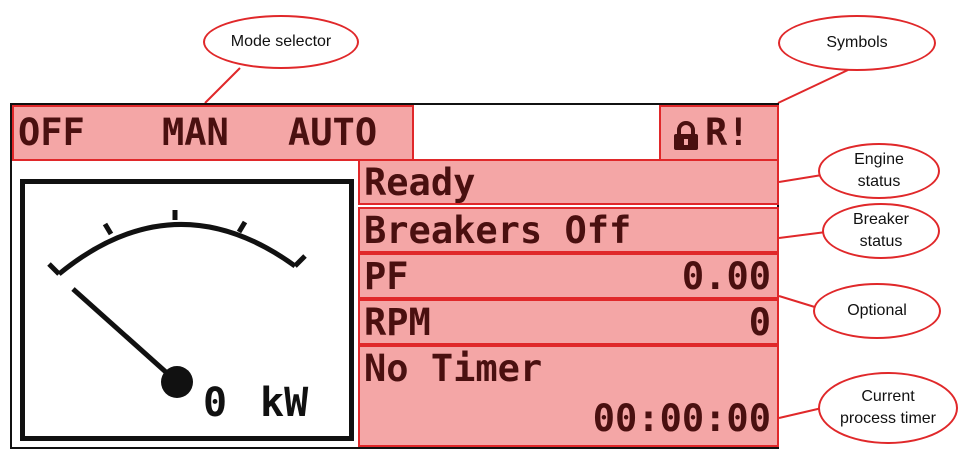  I want to click on gauge-pivot, so click(177, 382).